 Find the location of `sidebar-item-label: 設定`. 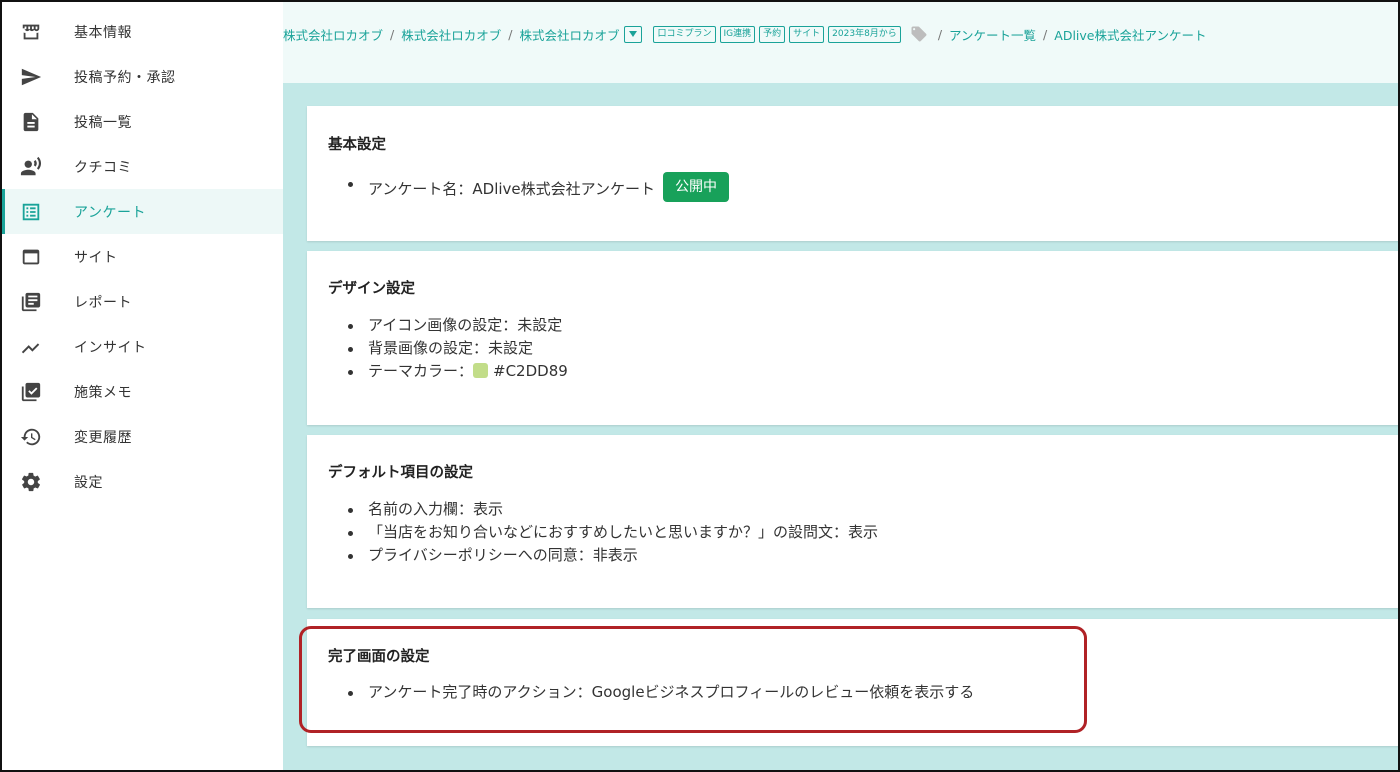

sidebar-item-label: 設定 is located at coordinates (88, 483).